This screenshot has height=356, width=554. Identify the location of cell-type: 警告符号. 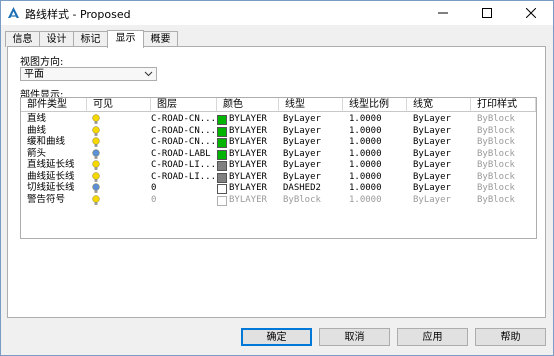
(56, 200).